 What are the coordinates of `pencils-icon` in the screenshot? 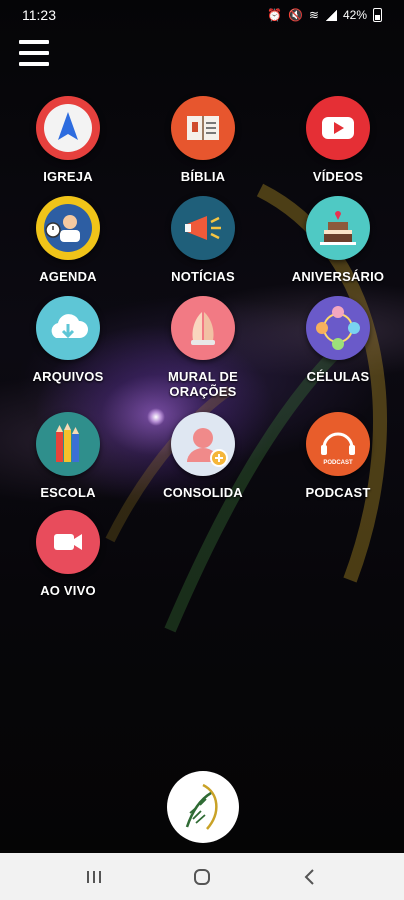 It's located at (68, 444).